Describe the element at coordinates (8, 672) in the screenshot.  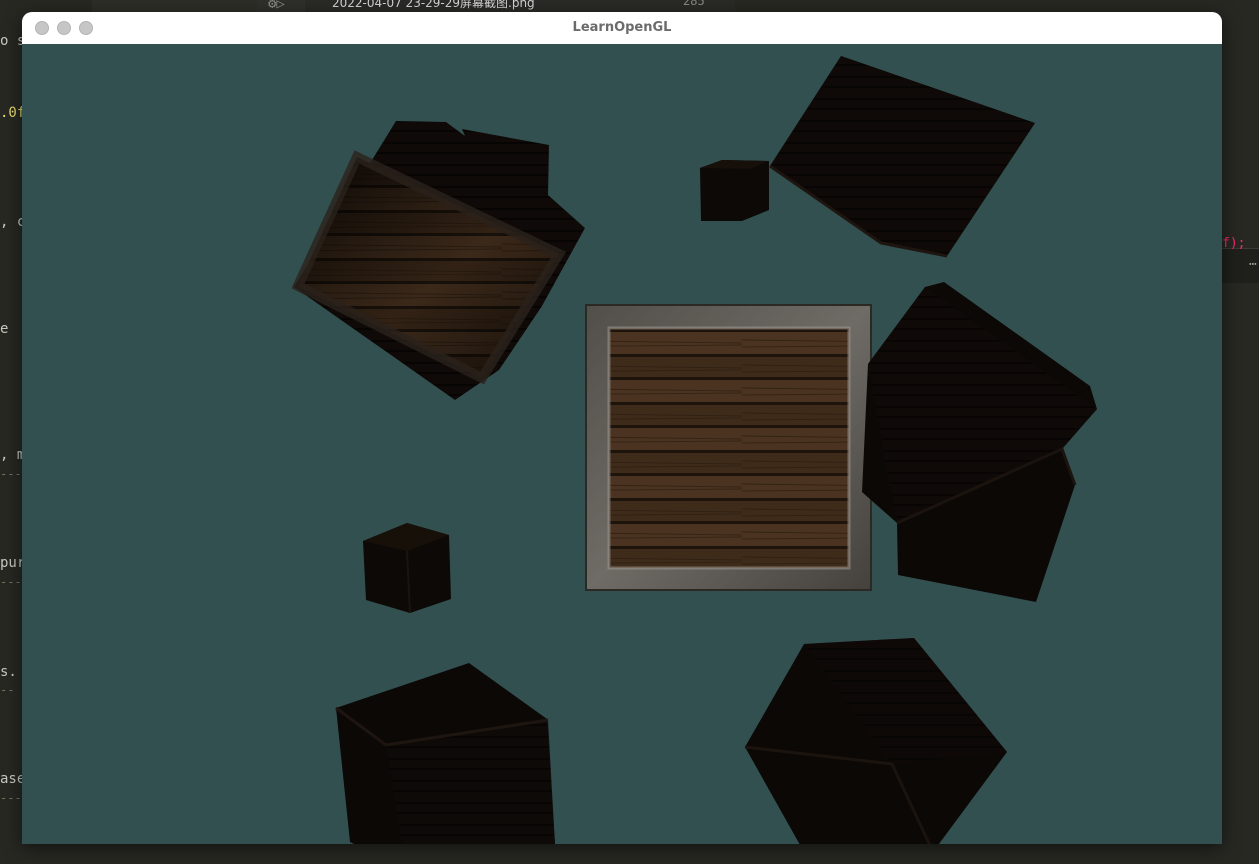
I see `code-fragment: s.` at that location.